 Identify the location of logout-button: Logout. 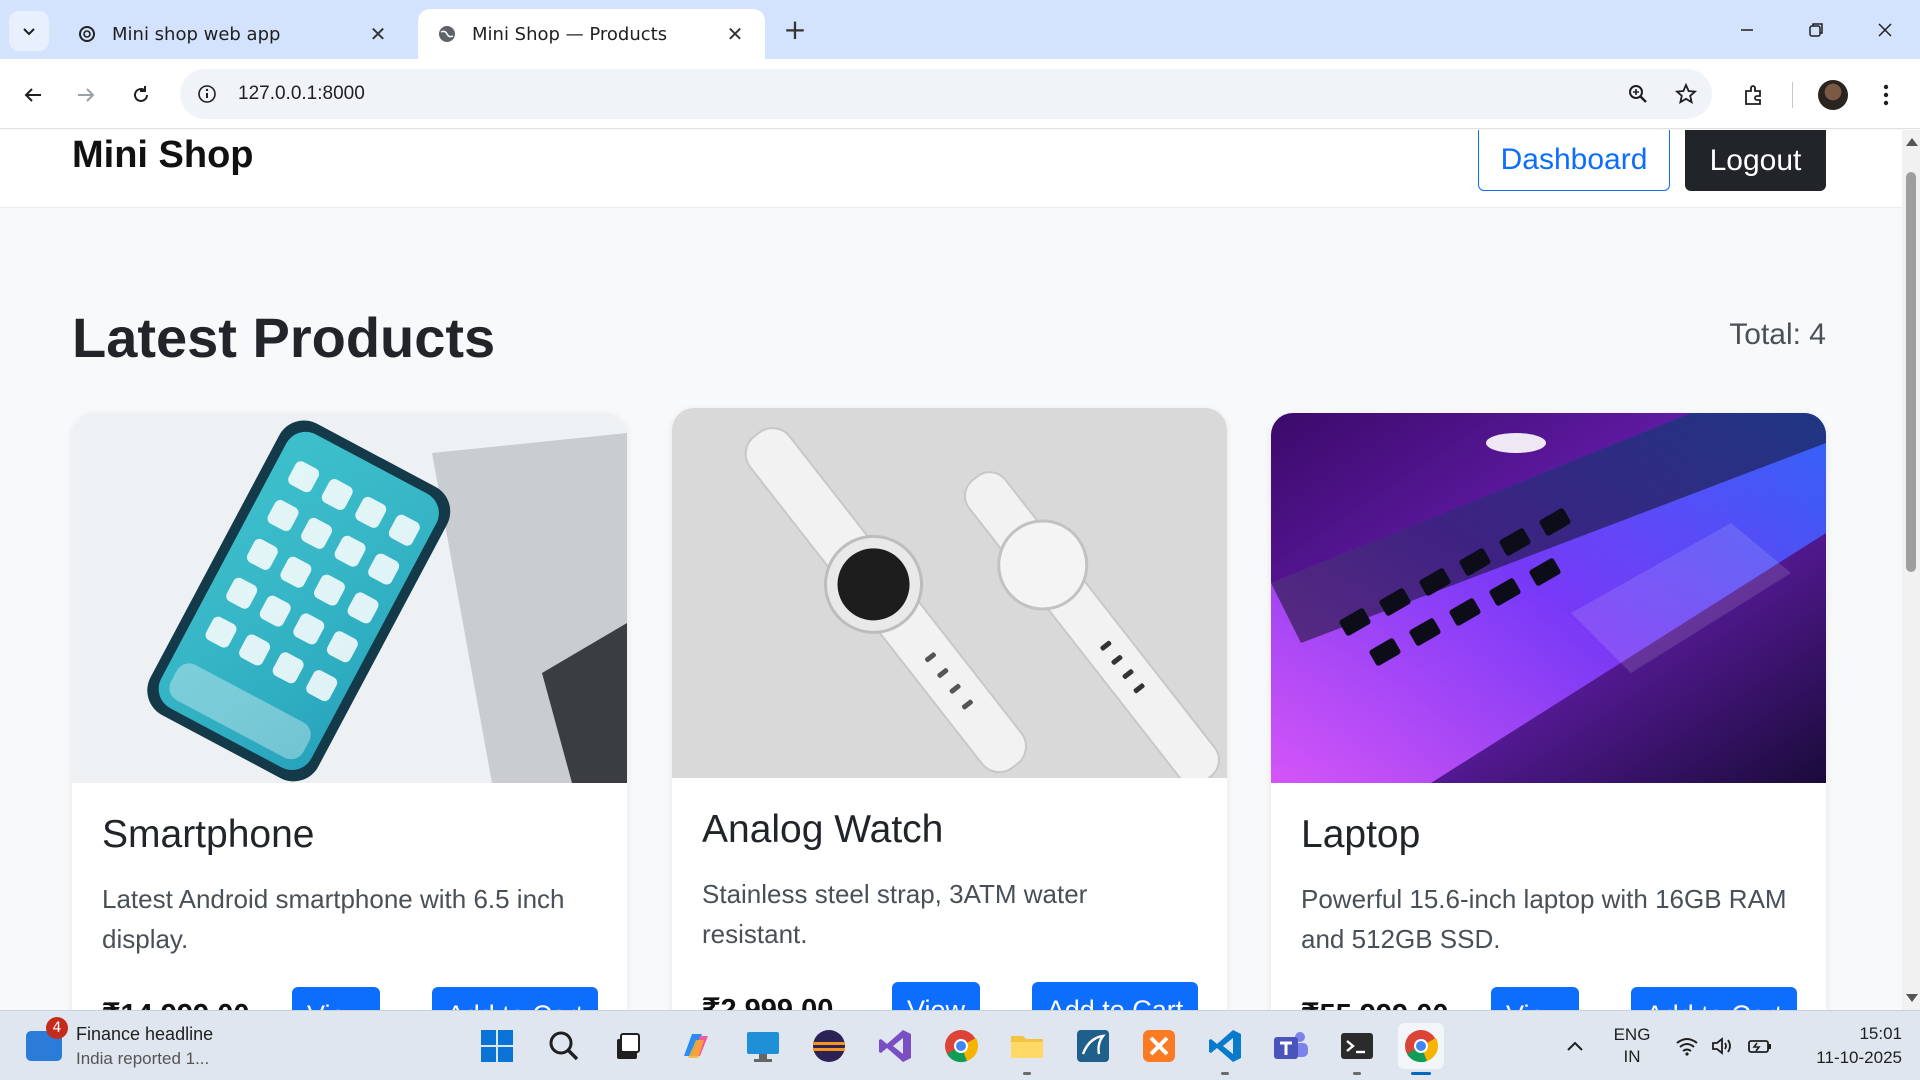
(1755, 160).